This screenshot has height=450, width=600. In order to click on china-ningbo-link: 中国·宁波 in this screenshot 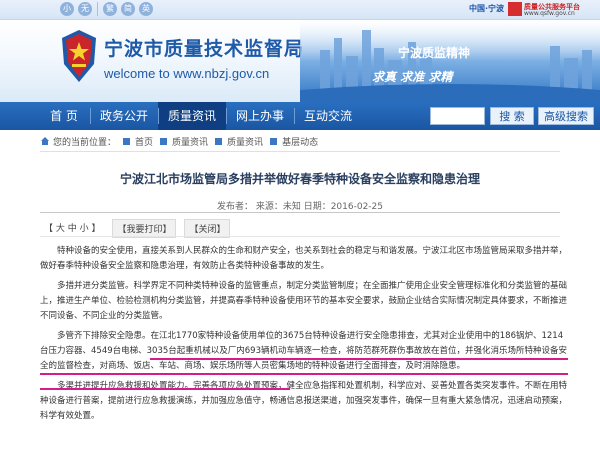, I will do `click(486, 8)`.